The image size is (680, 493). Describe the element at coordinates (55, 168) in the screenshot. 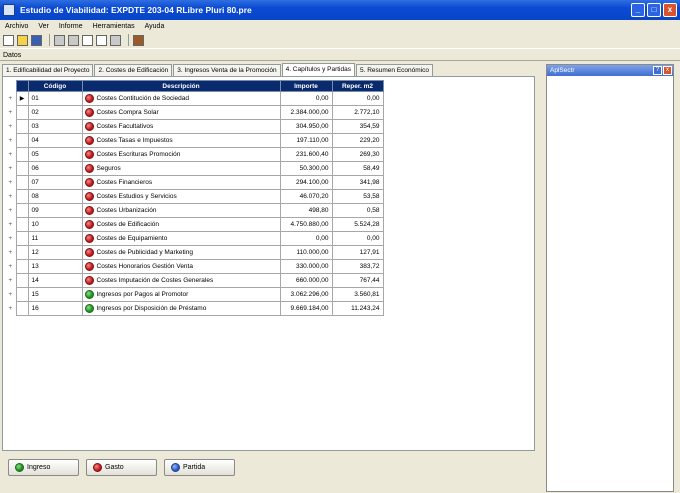

I see `cell-codigo: 06` at that location.